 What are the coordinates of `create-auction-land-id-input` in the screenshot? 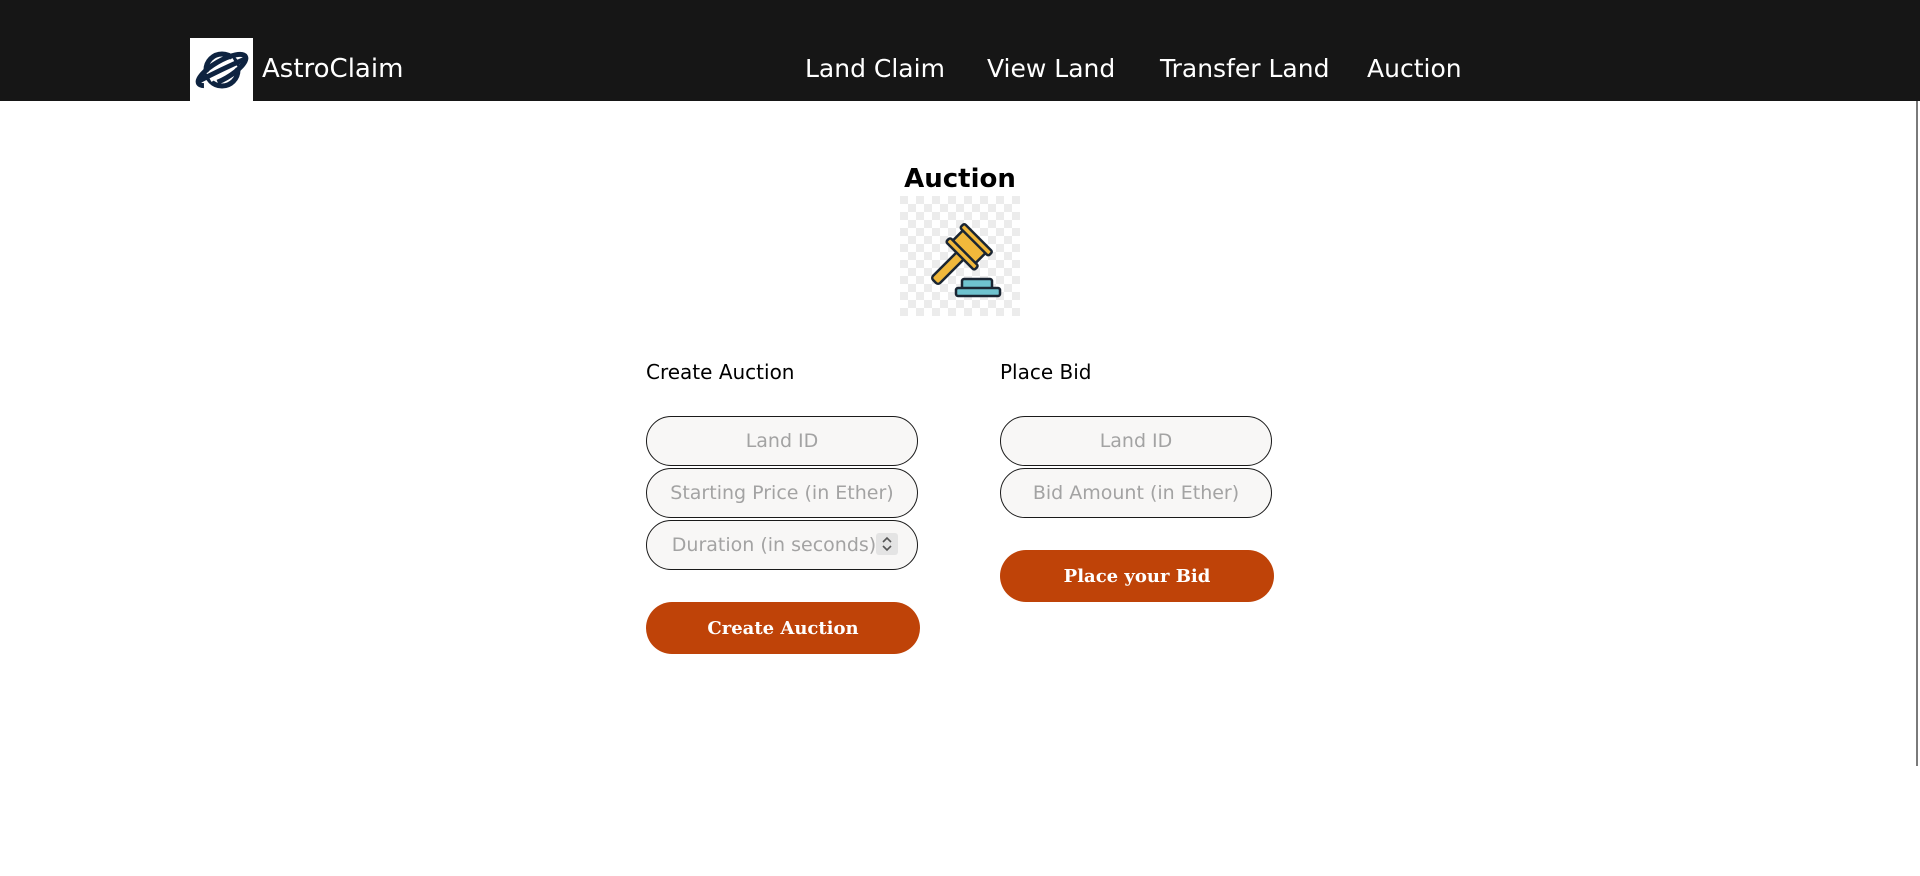 It's located at (782, 441).